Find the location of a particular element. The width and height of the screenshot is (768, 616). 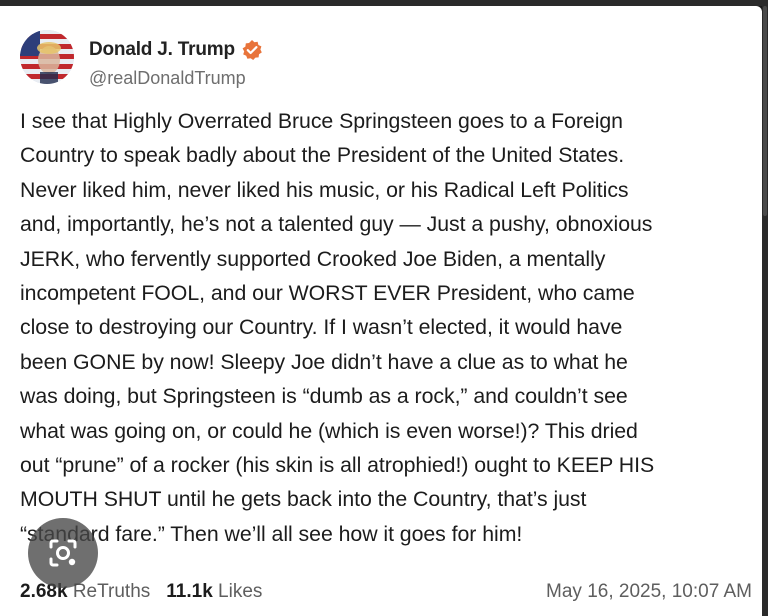

flag-portrait-avatar-icon is located at coordinates (47, 57).